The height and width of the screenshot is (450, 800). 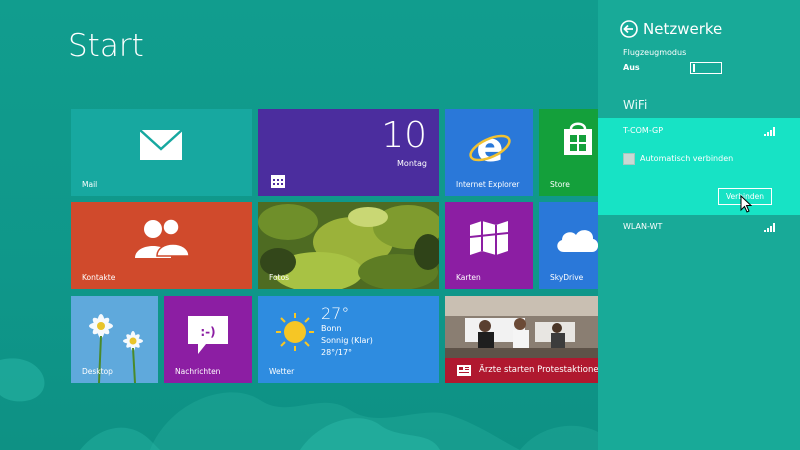 I want to click on messaging-icon: :-), so click(x=208, y=335).